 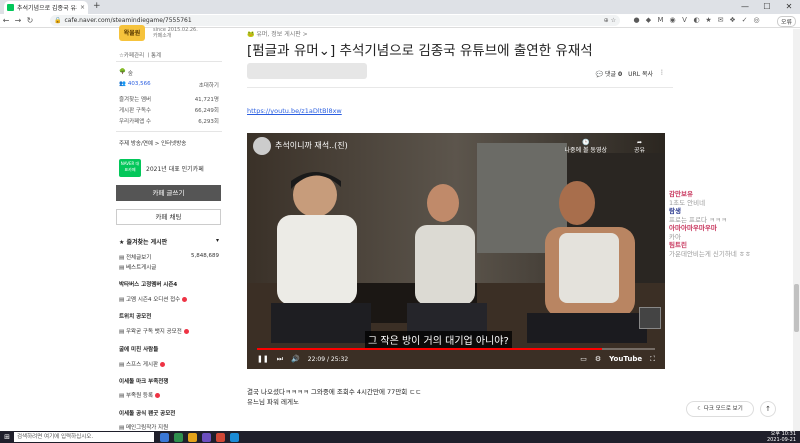 I want to click on extension-icon: M, so click(x=660, y=20).